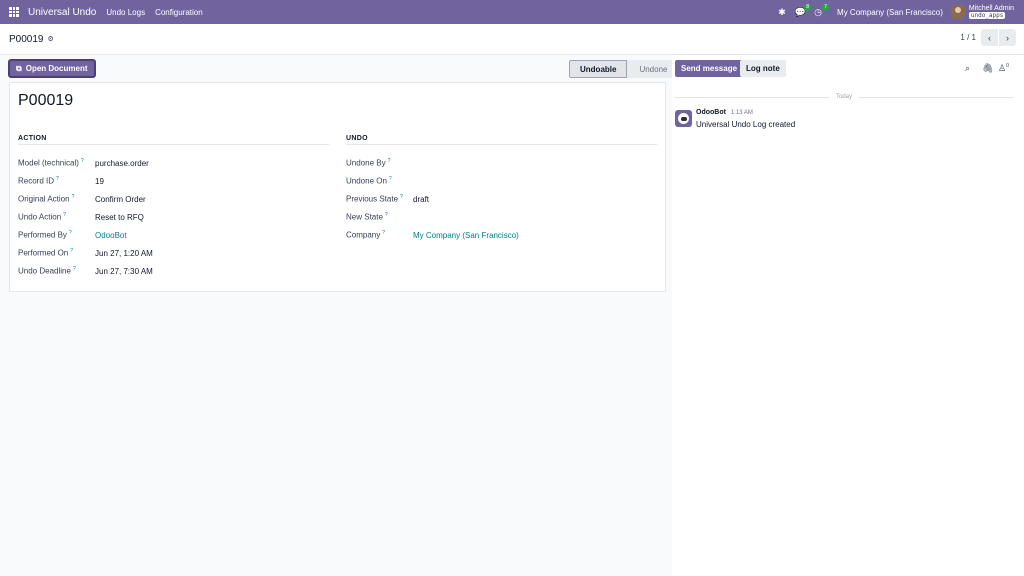 Image resolution: width=1024 pixels, height=576 pixels. What do you see at coordinates (45, 235) in the screenshot?
I see `field-label: Performed By?` at bounding box center [45, 235].